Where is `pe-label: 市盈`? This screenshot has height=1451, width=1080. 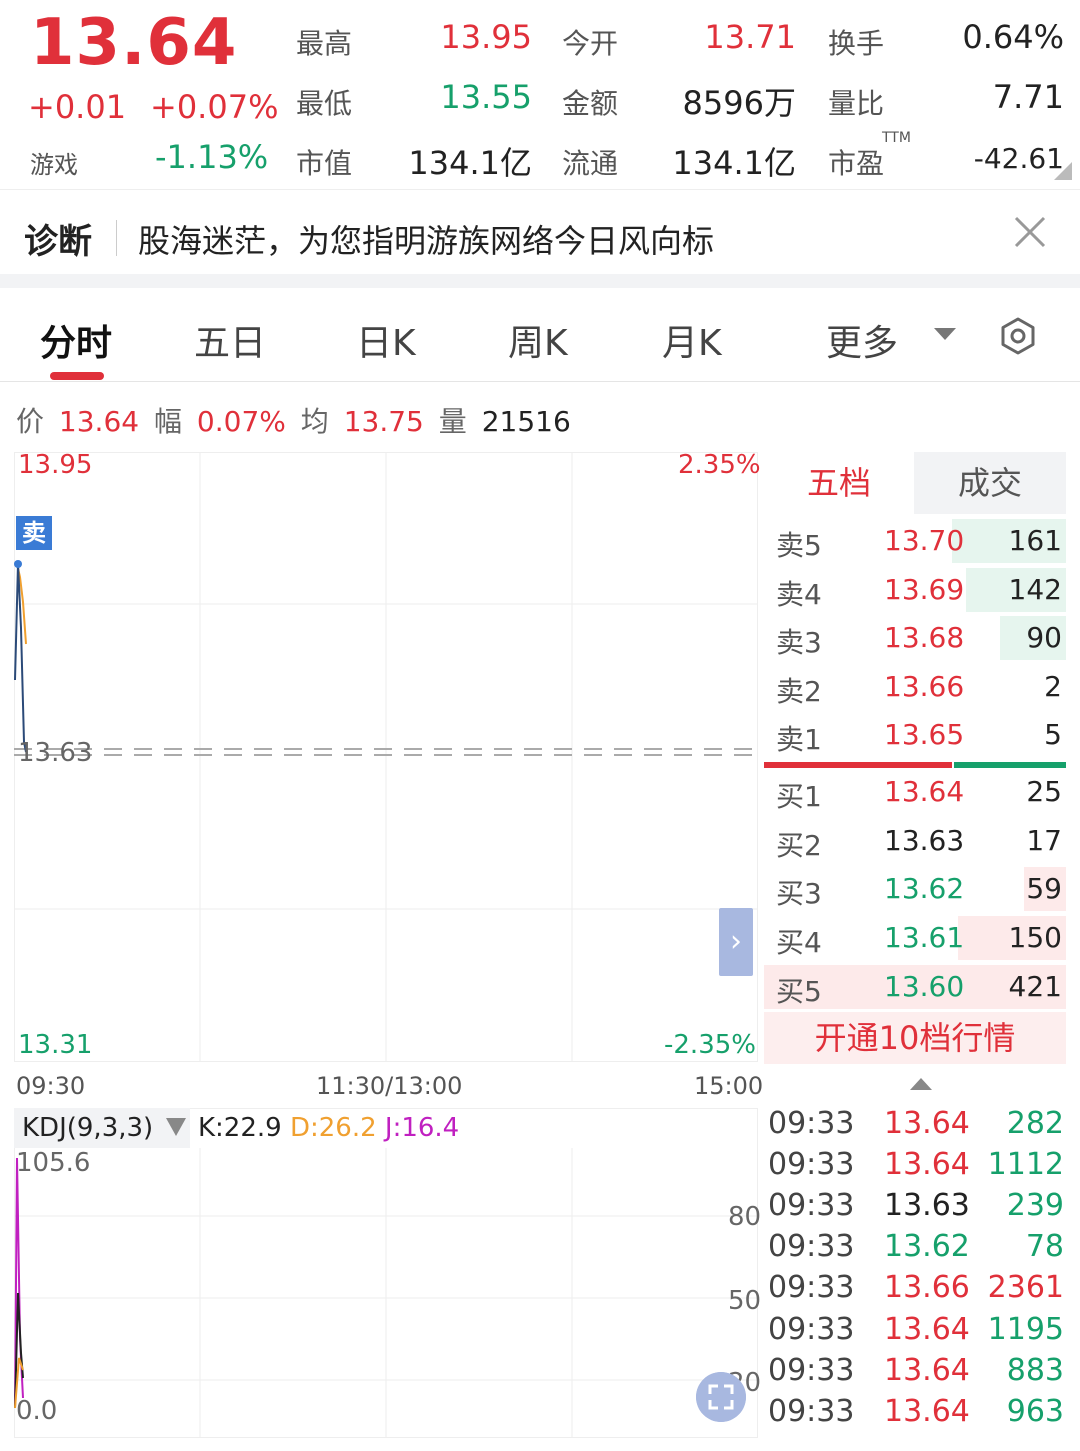 pe-label: 市盈 is located at coordinates (856, 162).